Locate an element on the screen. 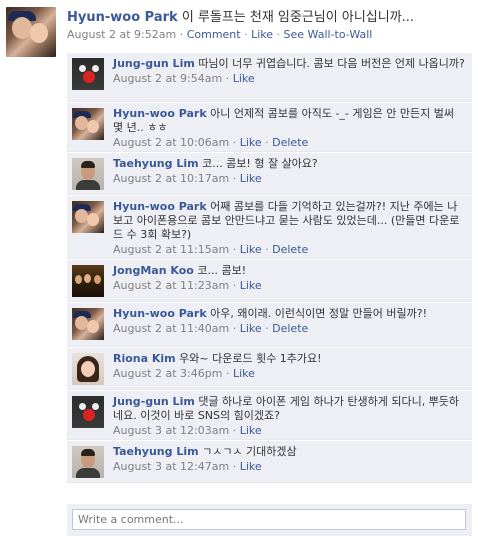  write-comment-input is located at coordinates (269, 519).